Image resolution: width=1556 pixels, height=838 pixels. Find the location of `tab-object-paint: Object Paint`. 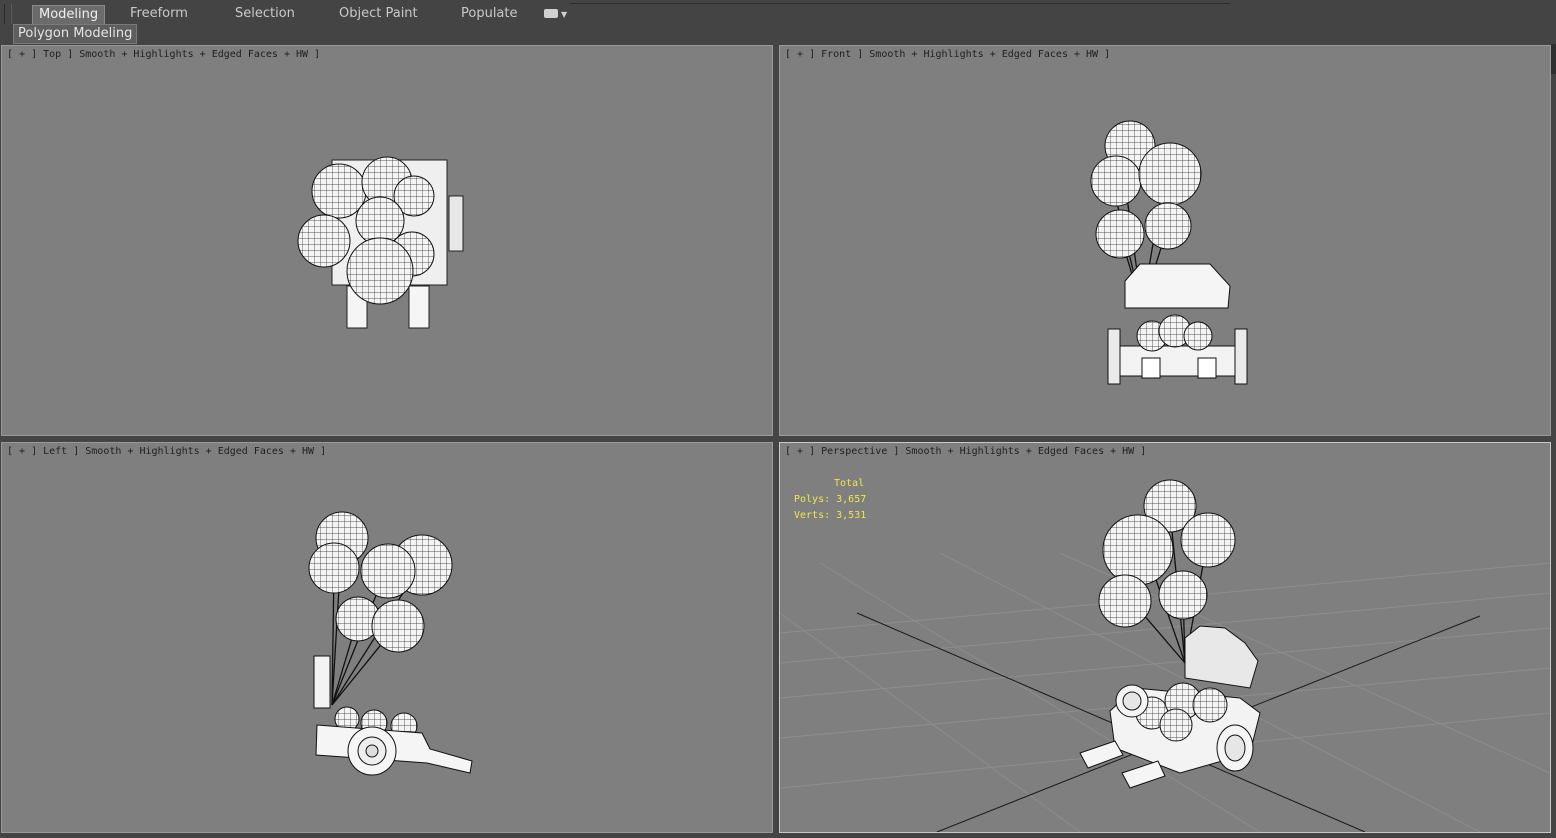

tab-object-paint: Object Paint is located at coordinates (378, 14).